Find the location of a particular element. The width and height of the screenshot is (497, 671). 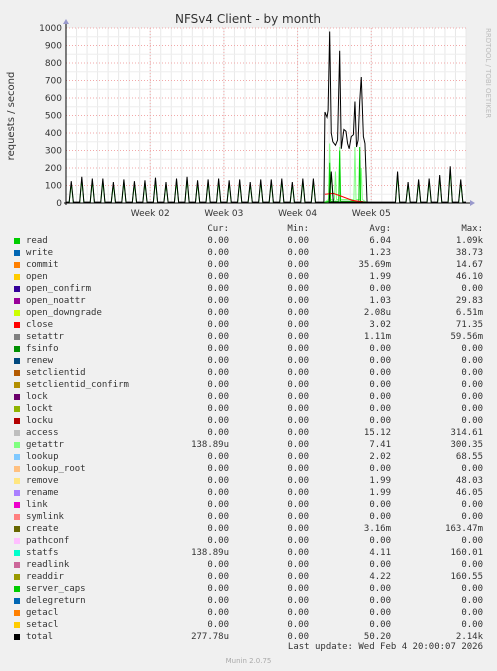

legend-label: renew is located at coordinates (40, 361).